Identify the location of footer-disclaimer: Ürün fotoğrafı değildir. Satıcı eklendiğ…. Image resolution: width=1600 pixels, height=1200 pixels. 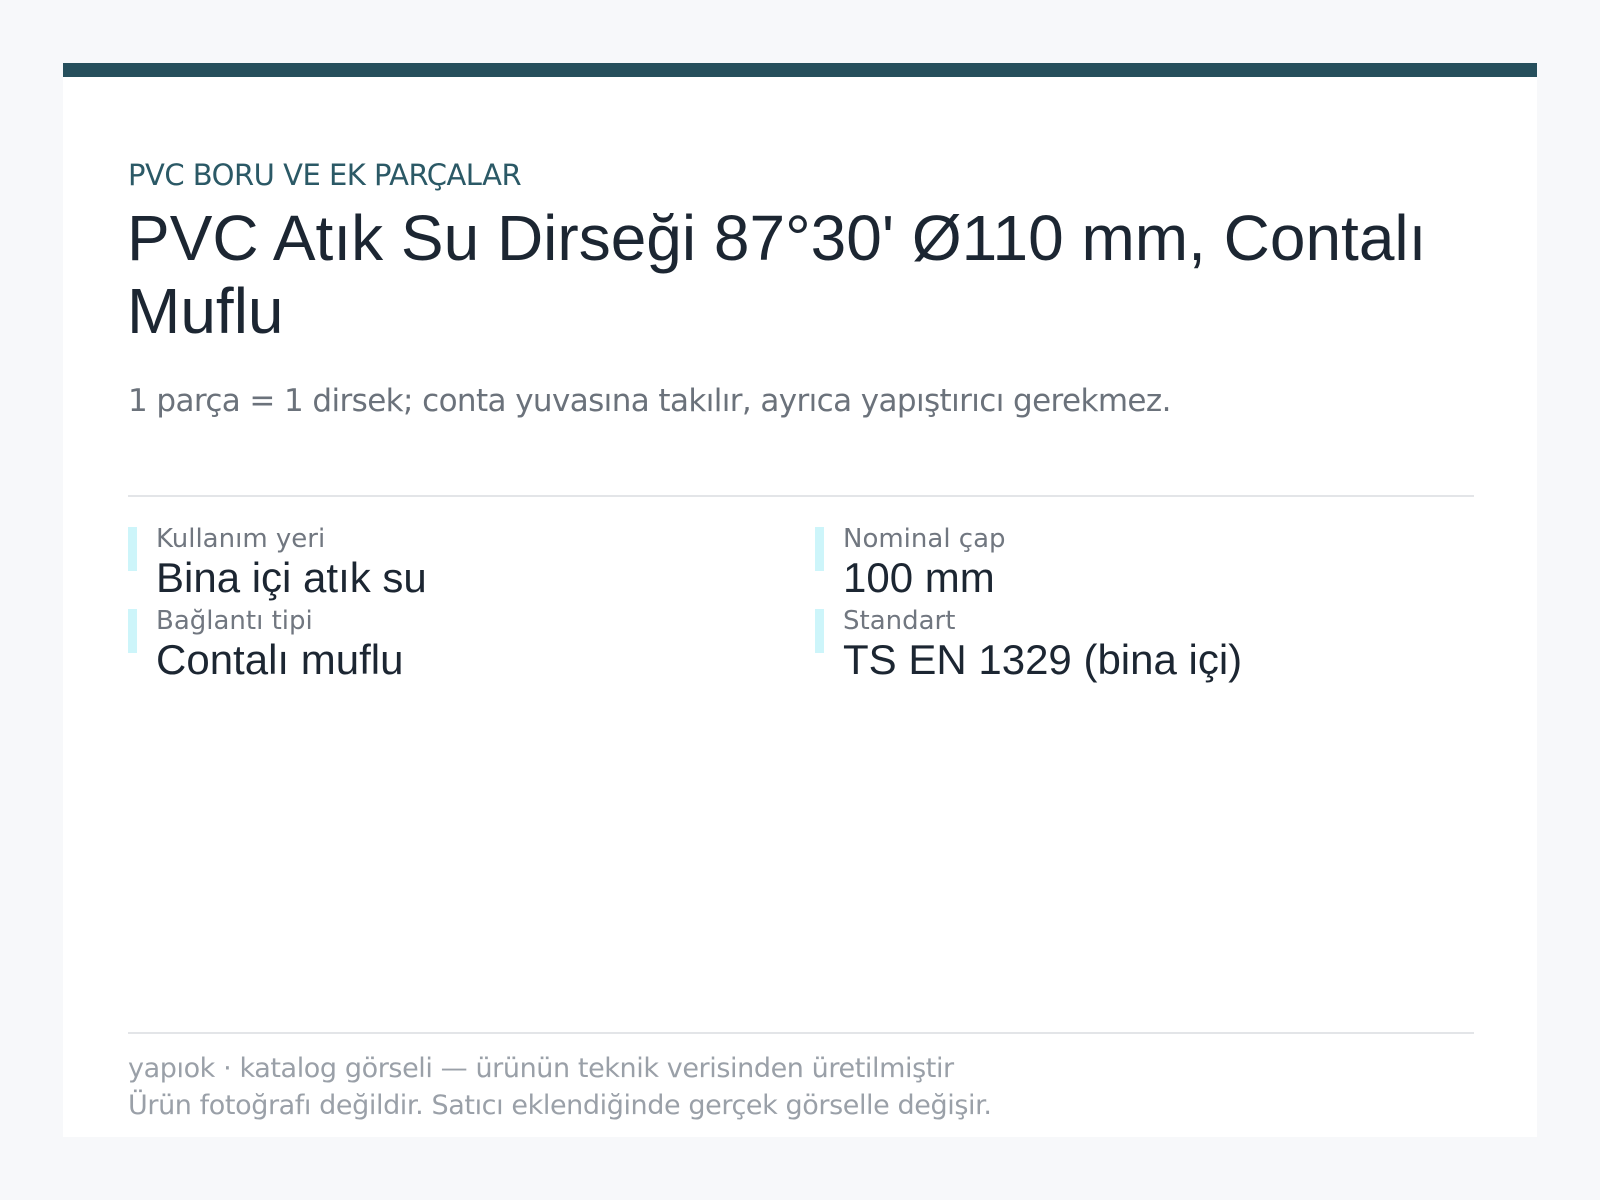
(560, 1105).